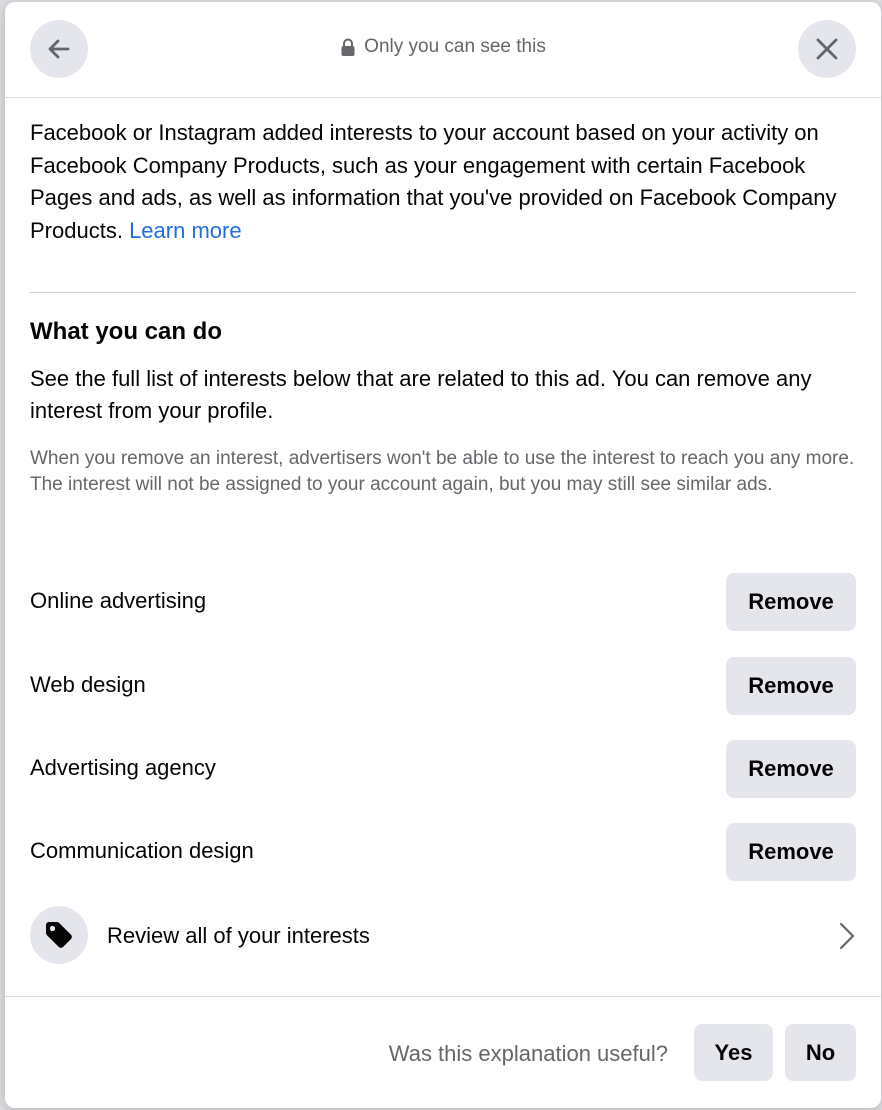  I want to click on interest-label: Communication design, so click(142, 850).